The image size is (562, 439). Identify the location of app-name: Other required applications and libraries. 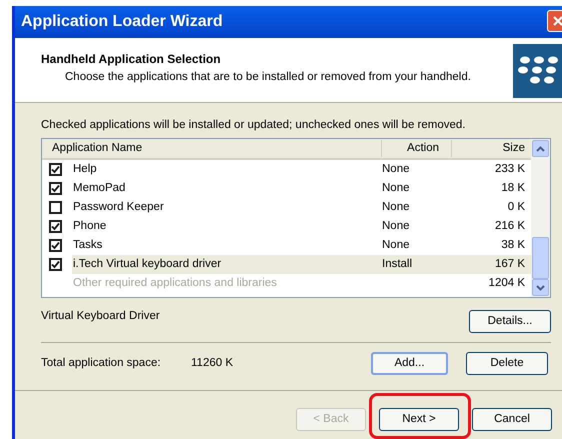
(175, 284).